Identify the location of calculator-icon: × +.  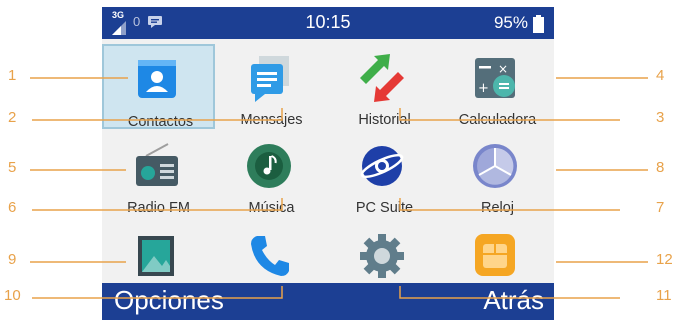
(495, 78).